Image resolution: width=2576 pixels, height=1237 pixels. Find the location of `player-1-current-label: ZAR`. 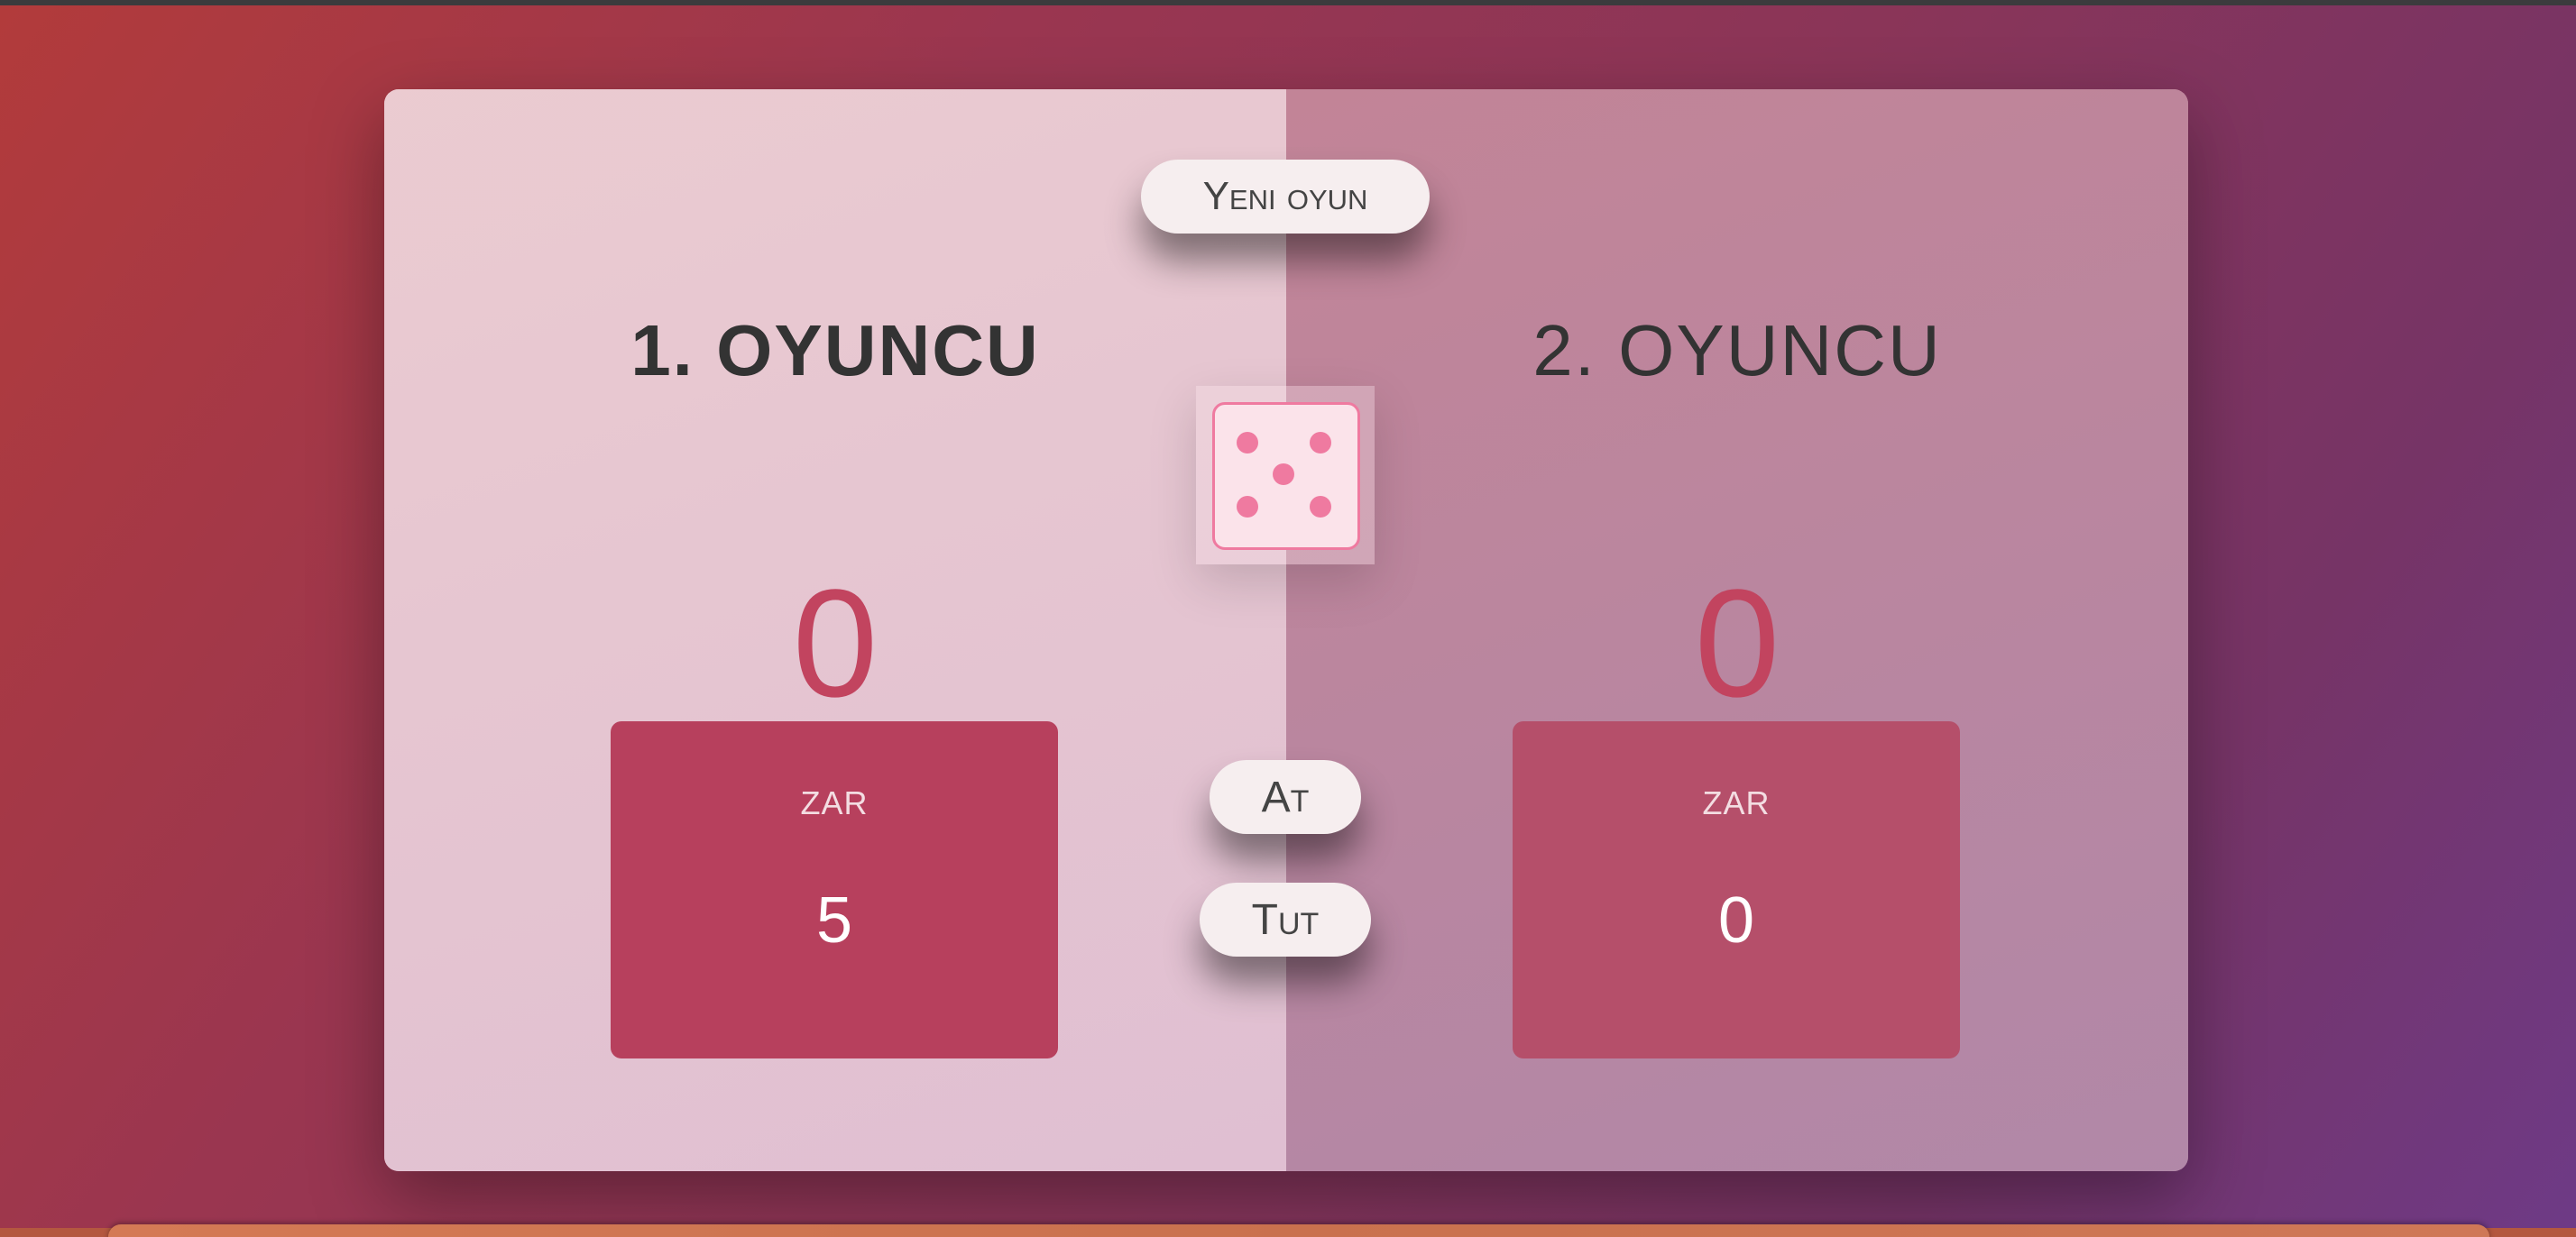

player-1-current-label: ZAR is located at coordinates (835, 802).